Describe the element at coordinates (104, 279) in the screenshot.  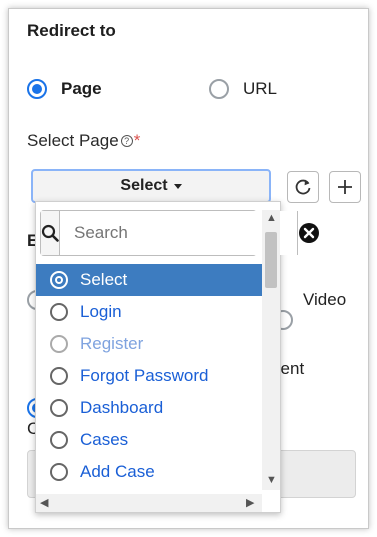
I see `option-label: Select` at that location.